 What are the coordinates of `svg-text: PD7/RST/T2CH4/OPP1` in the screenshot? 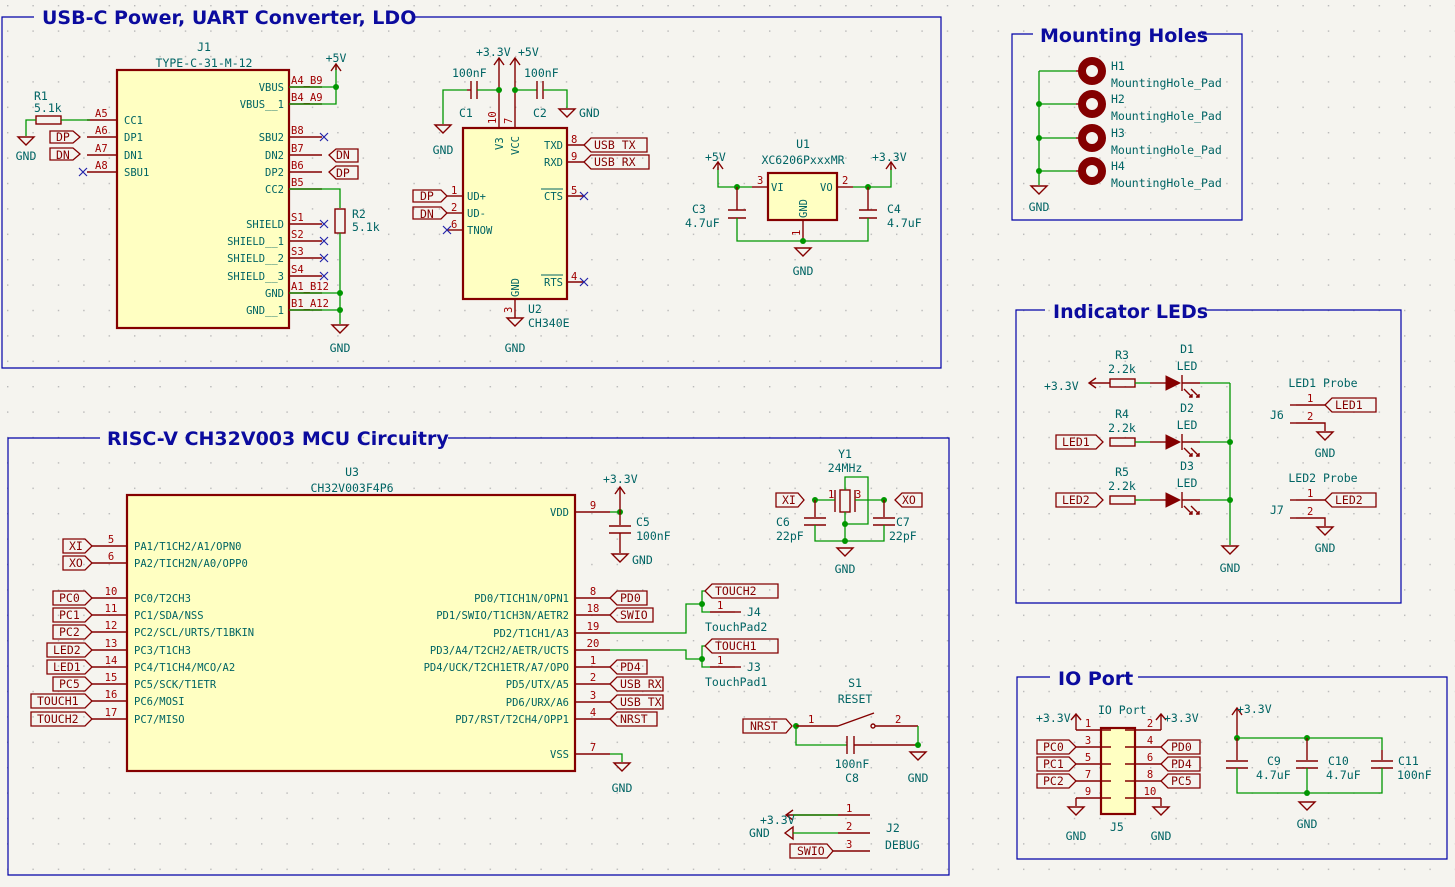 It's located at (512, 720).